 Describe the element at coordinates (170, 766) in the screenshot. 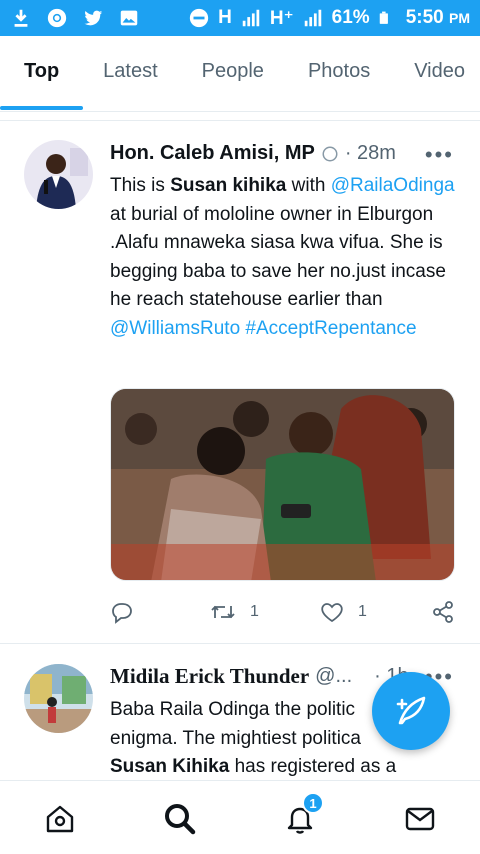

I see `mention-bold: Susan Kihika` at that location.